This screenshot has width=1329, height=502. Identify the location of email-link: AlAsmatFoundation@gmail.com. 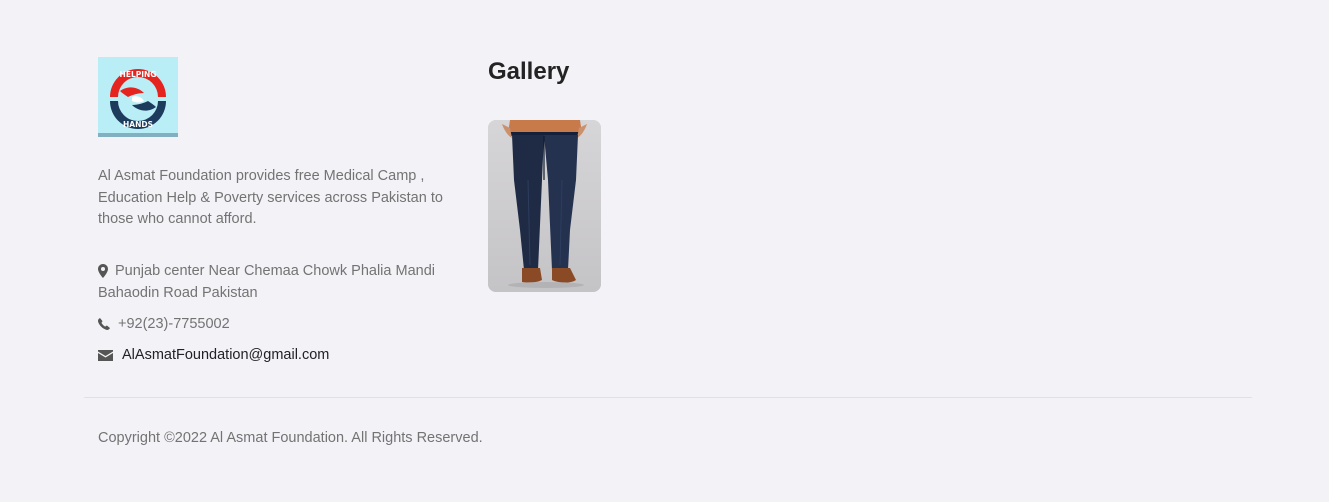
(225, 355).